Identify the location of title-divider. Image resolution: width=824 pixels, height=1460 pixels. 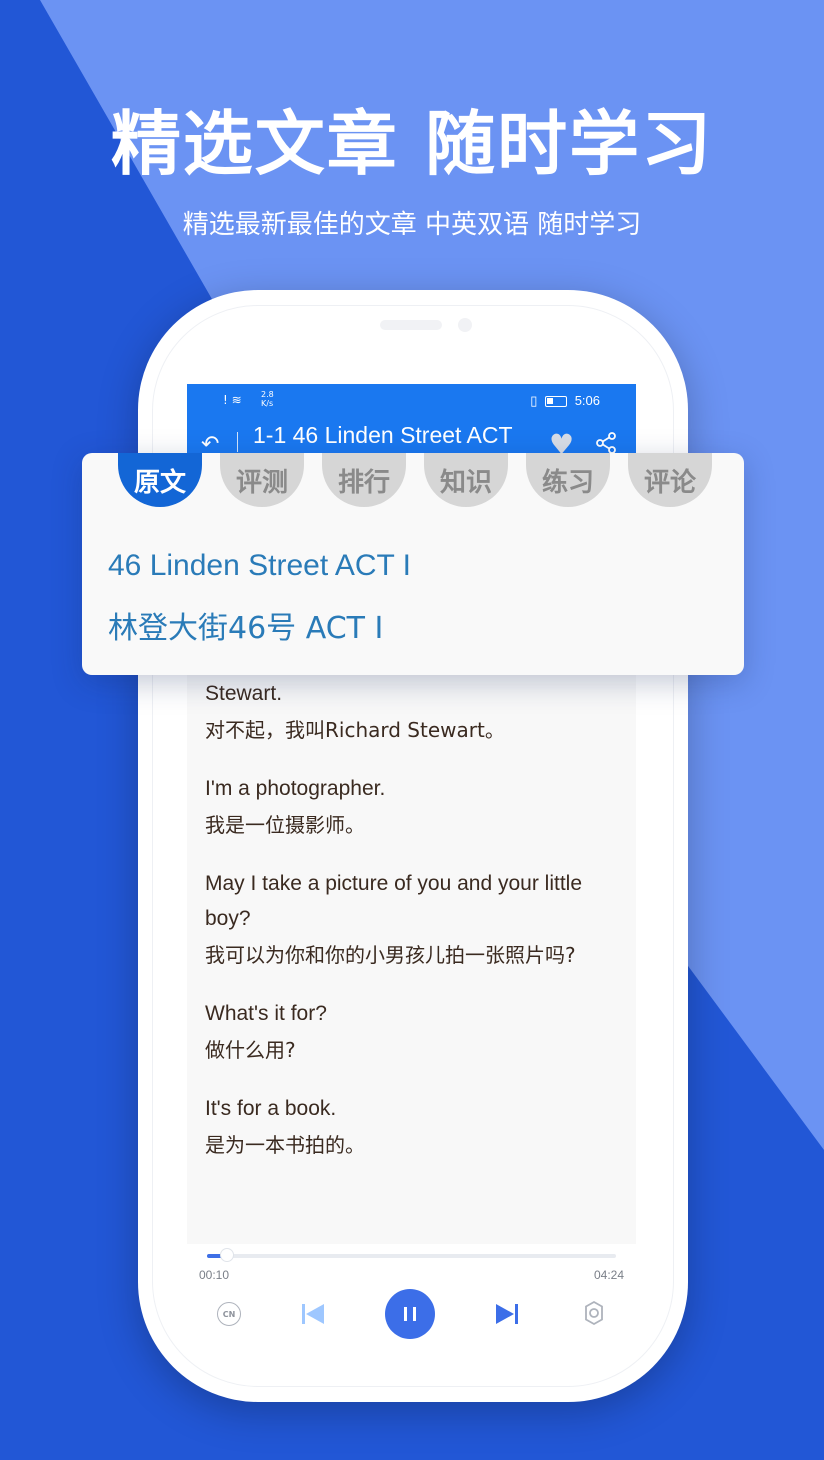
(237, 442).